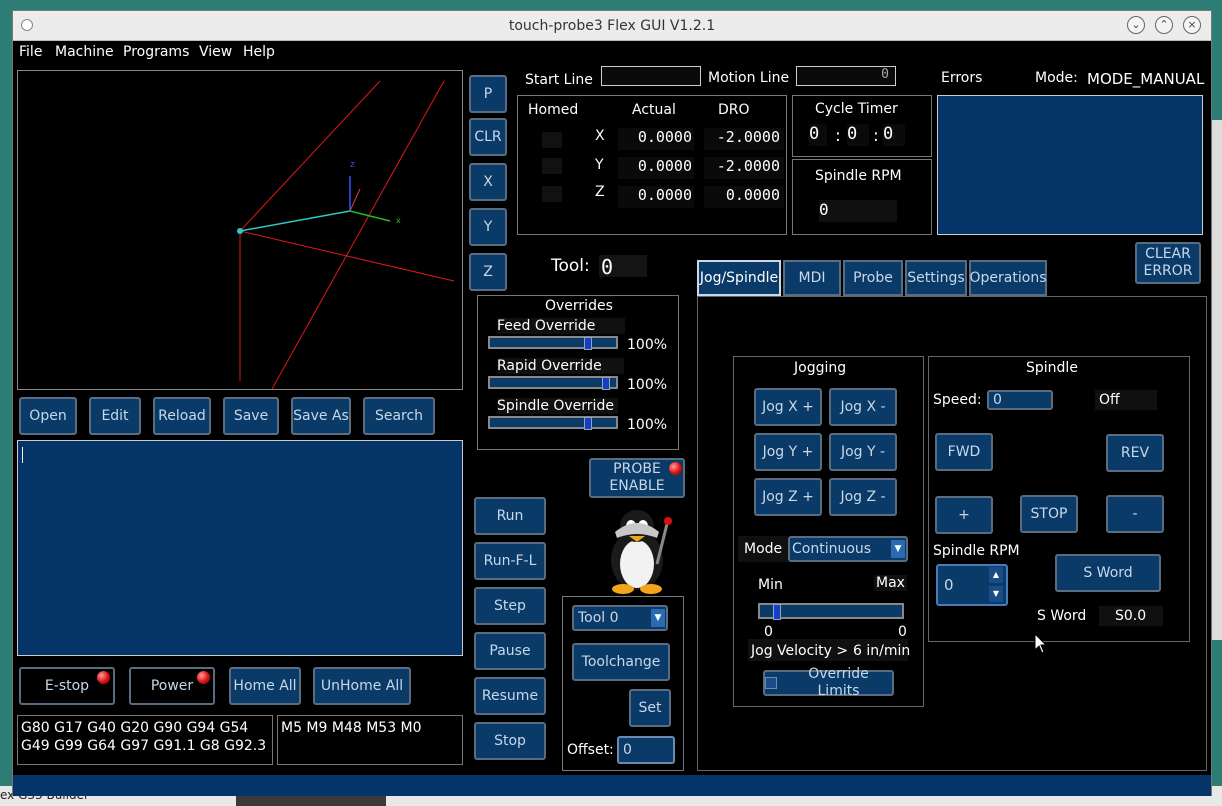  What do you see at coordinates (876, 136) in the screenshot?
I see `timer-sep-2: :` at bounding box center [876, 136].